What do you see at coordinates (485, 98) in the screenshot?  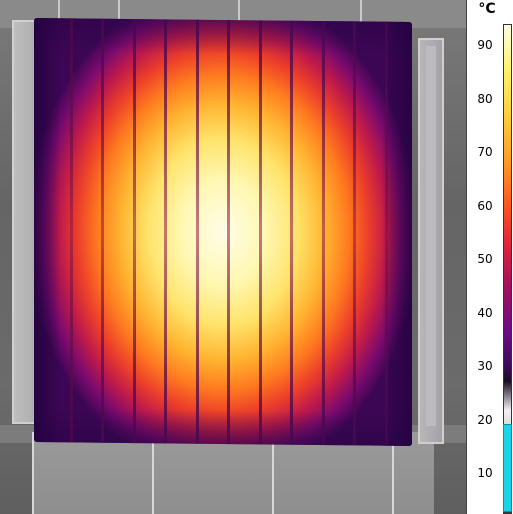 I see `scale-tick-label: 80` at bounding box center [485, 98].